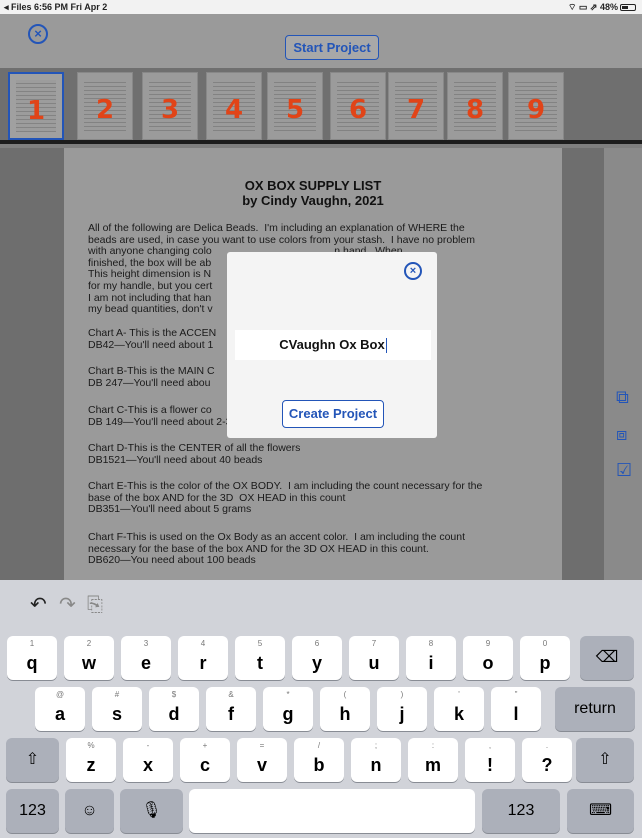  Describe the element at coordinates (321, 7) in the screenshot. I see `status-bar: ◂ Files 6:56 PM Fri Apr 2 ⌔ ▭ ⇗ 48%` at that location.